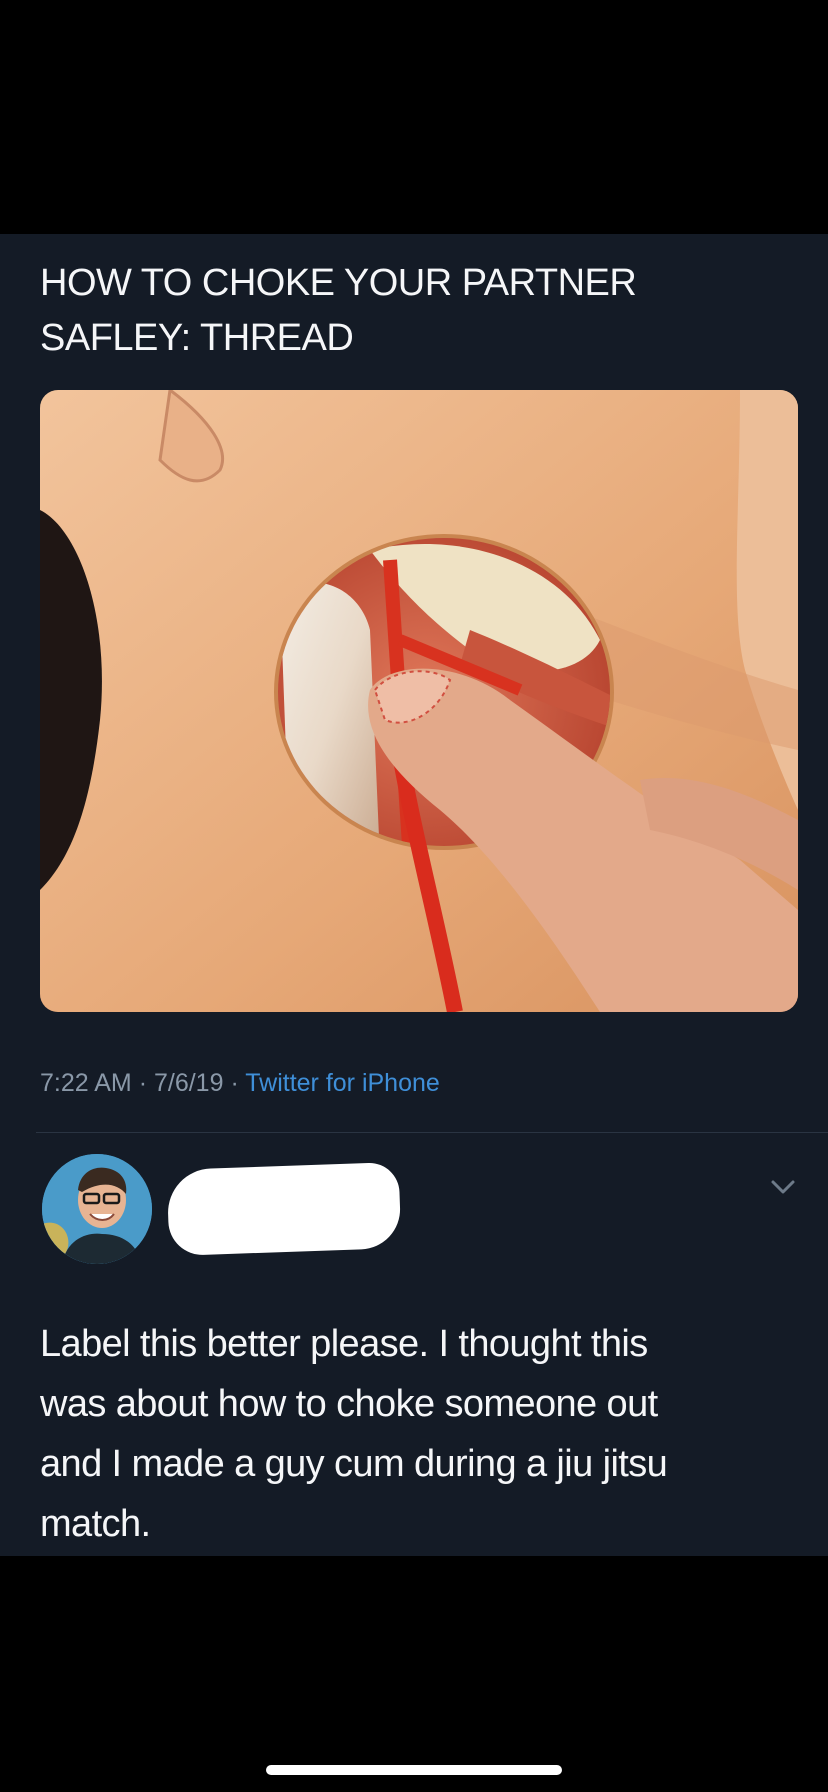 The width and height of the screenshot is (828, 1792). I want to click on tweet-text: HOW TO CHOKE YOUR PARTNER SAFLEY: THREAD, so click(410, 311).